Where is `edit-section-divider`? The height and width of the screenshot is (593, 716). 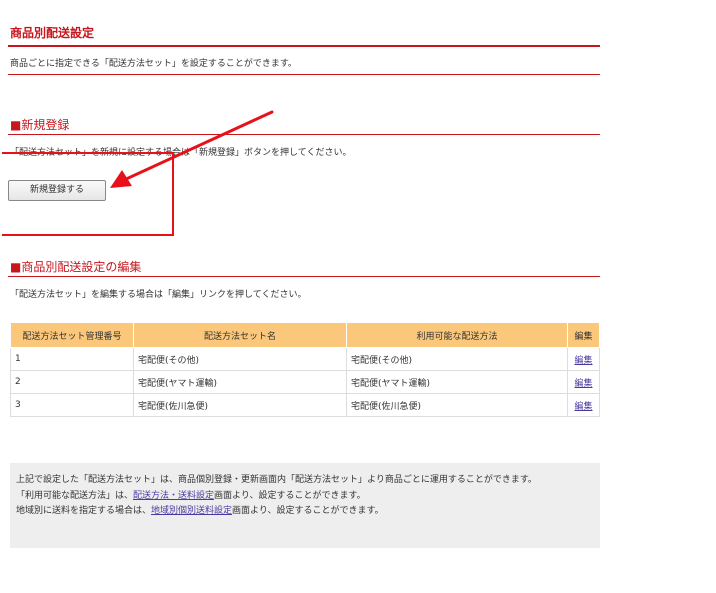
edit-section-divider is located at coordinates (304, 276).